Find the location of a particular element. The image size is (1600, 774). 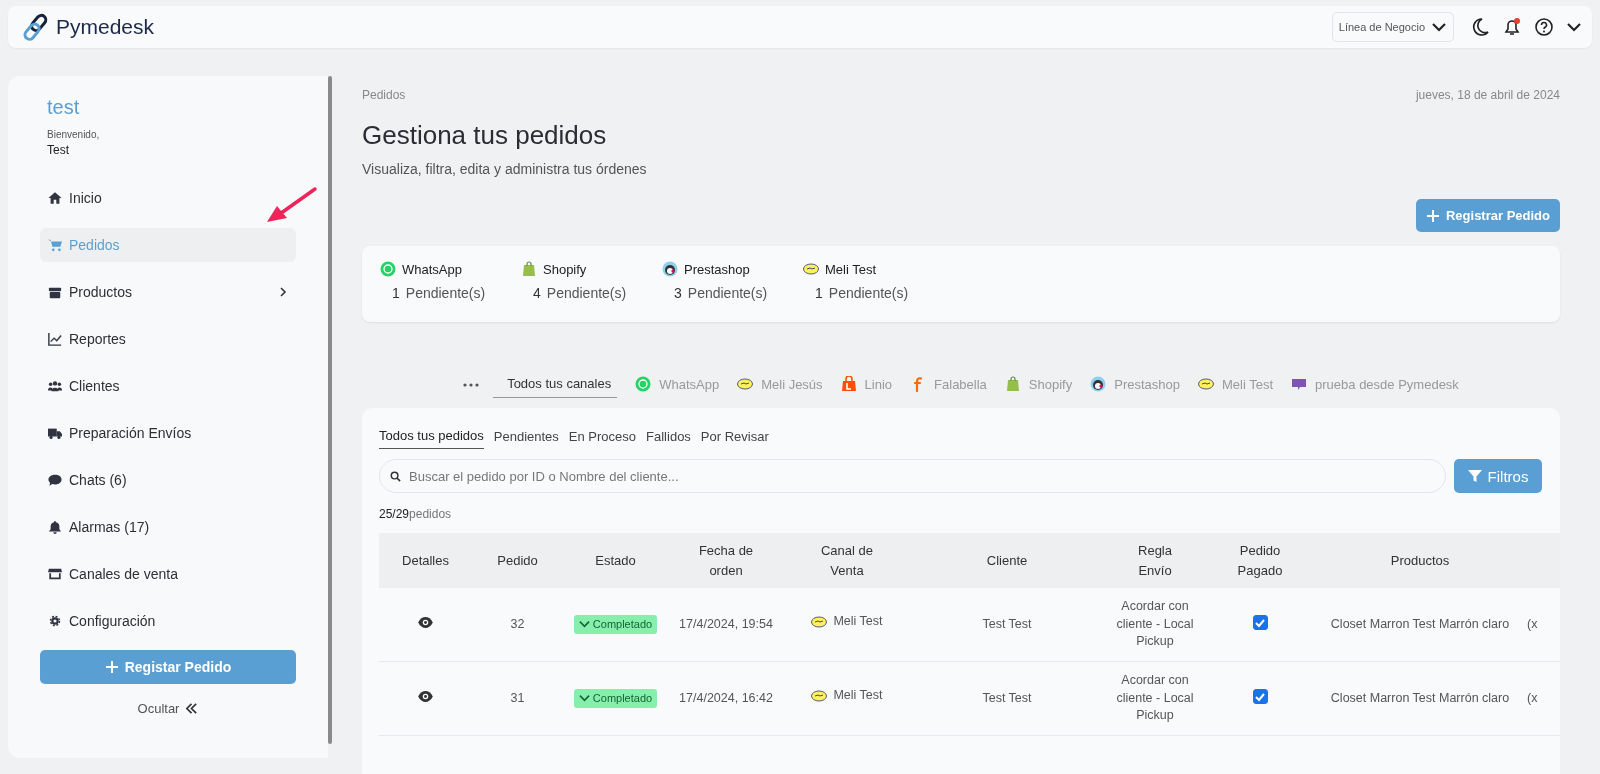

table-cell: 32 is located at coordinates (517, 623).